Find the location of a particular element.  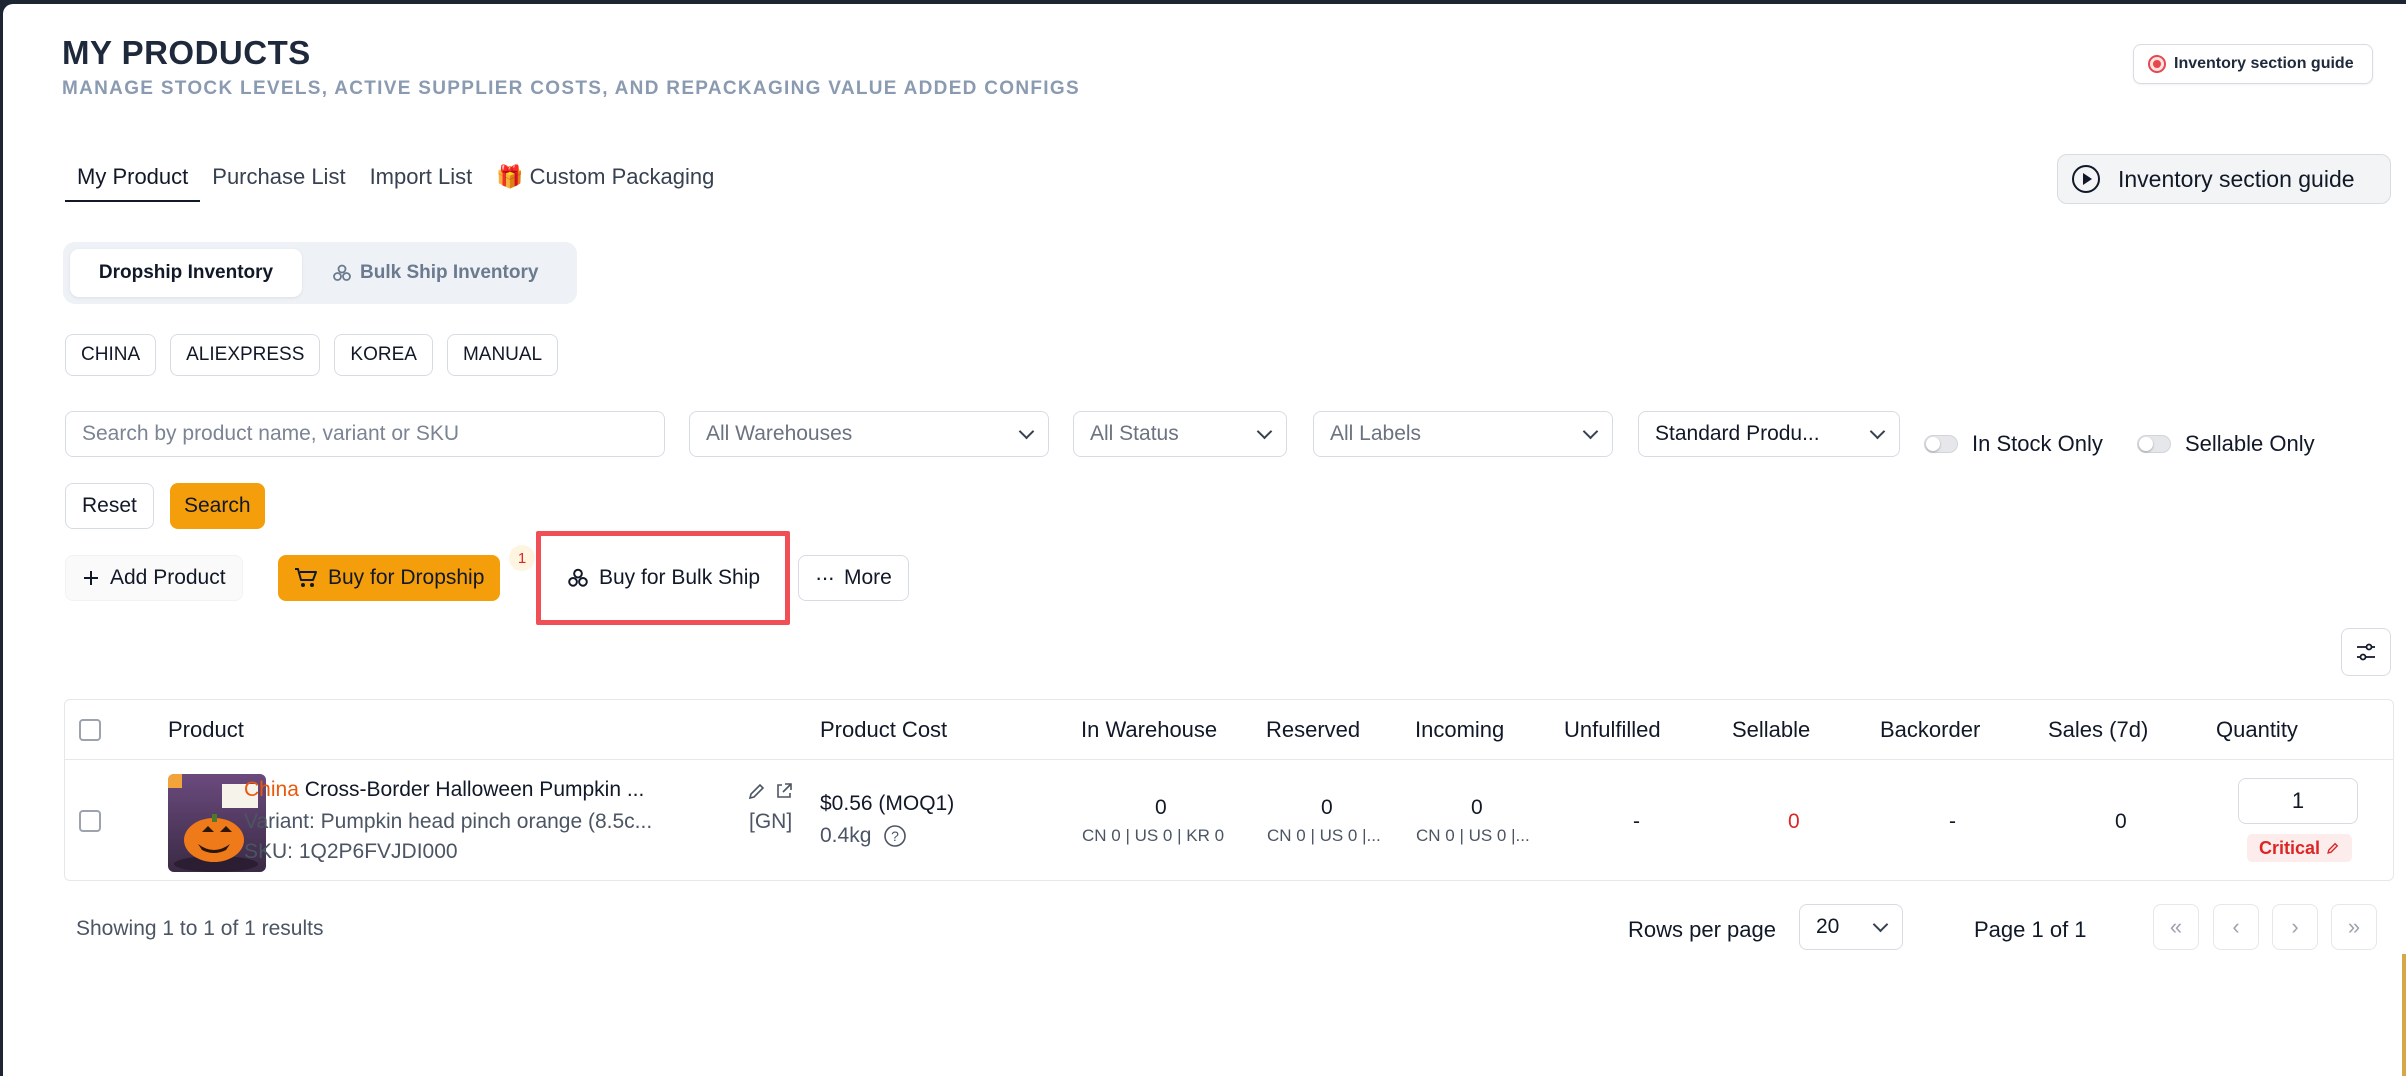

unfulfilled-value: - is located at coordinates (1636, 821).